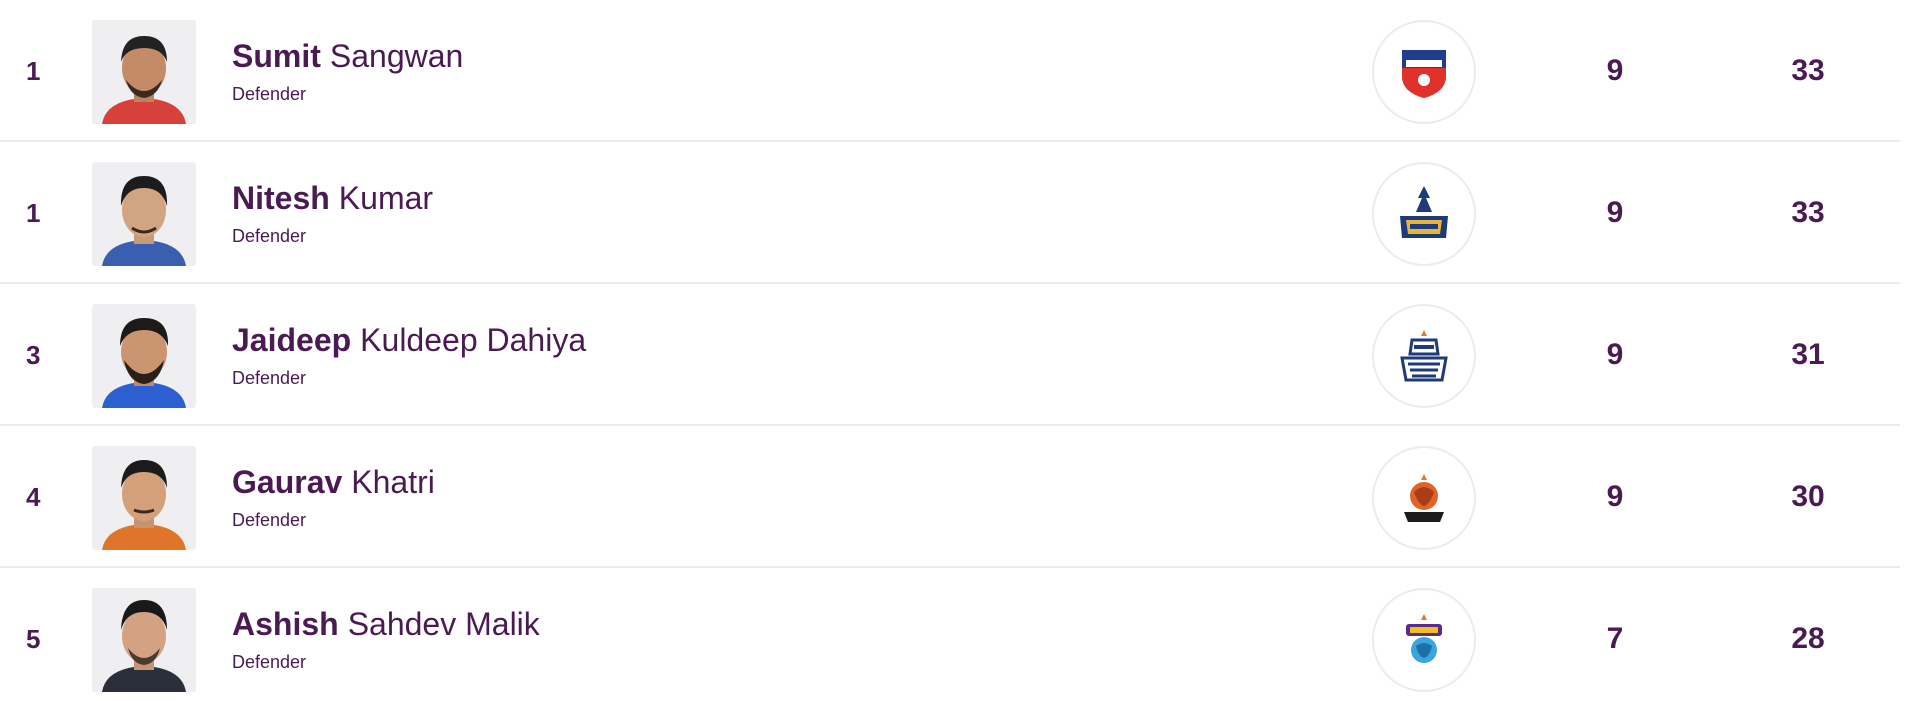 Image resolution: width=1920 pixels, height=701 pixels. I want to click on giants-logo-icon, so click(1424, 74).